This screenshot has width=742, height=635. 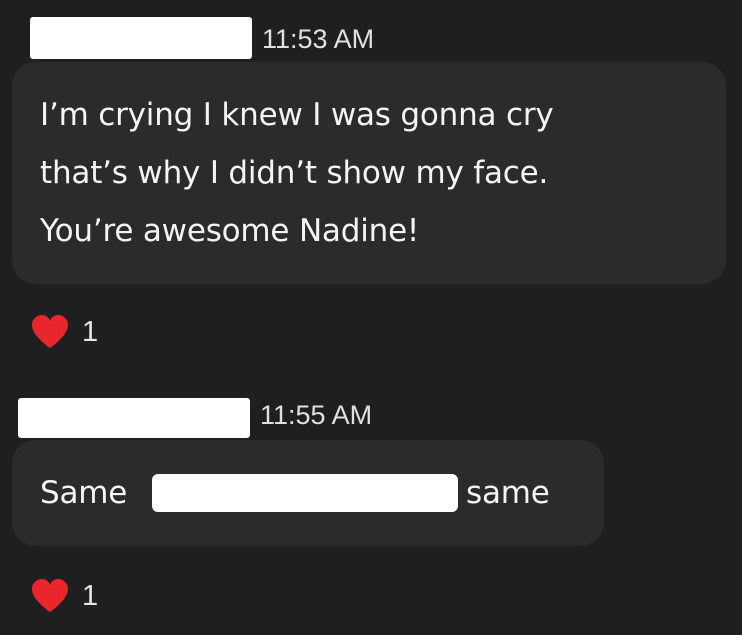 What do you see at coordinates (318, 39) in the screenshot?
I see `message-timestamp: 11:53 AM` at bounding box center [318, 39].